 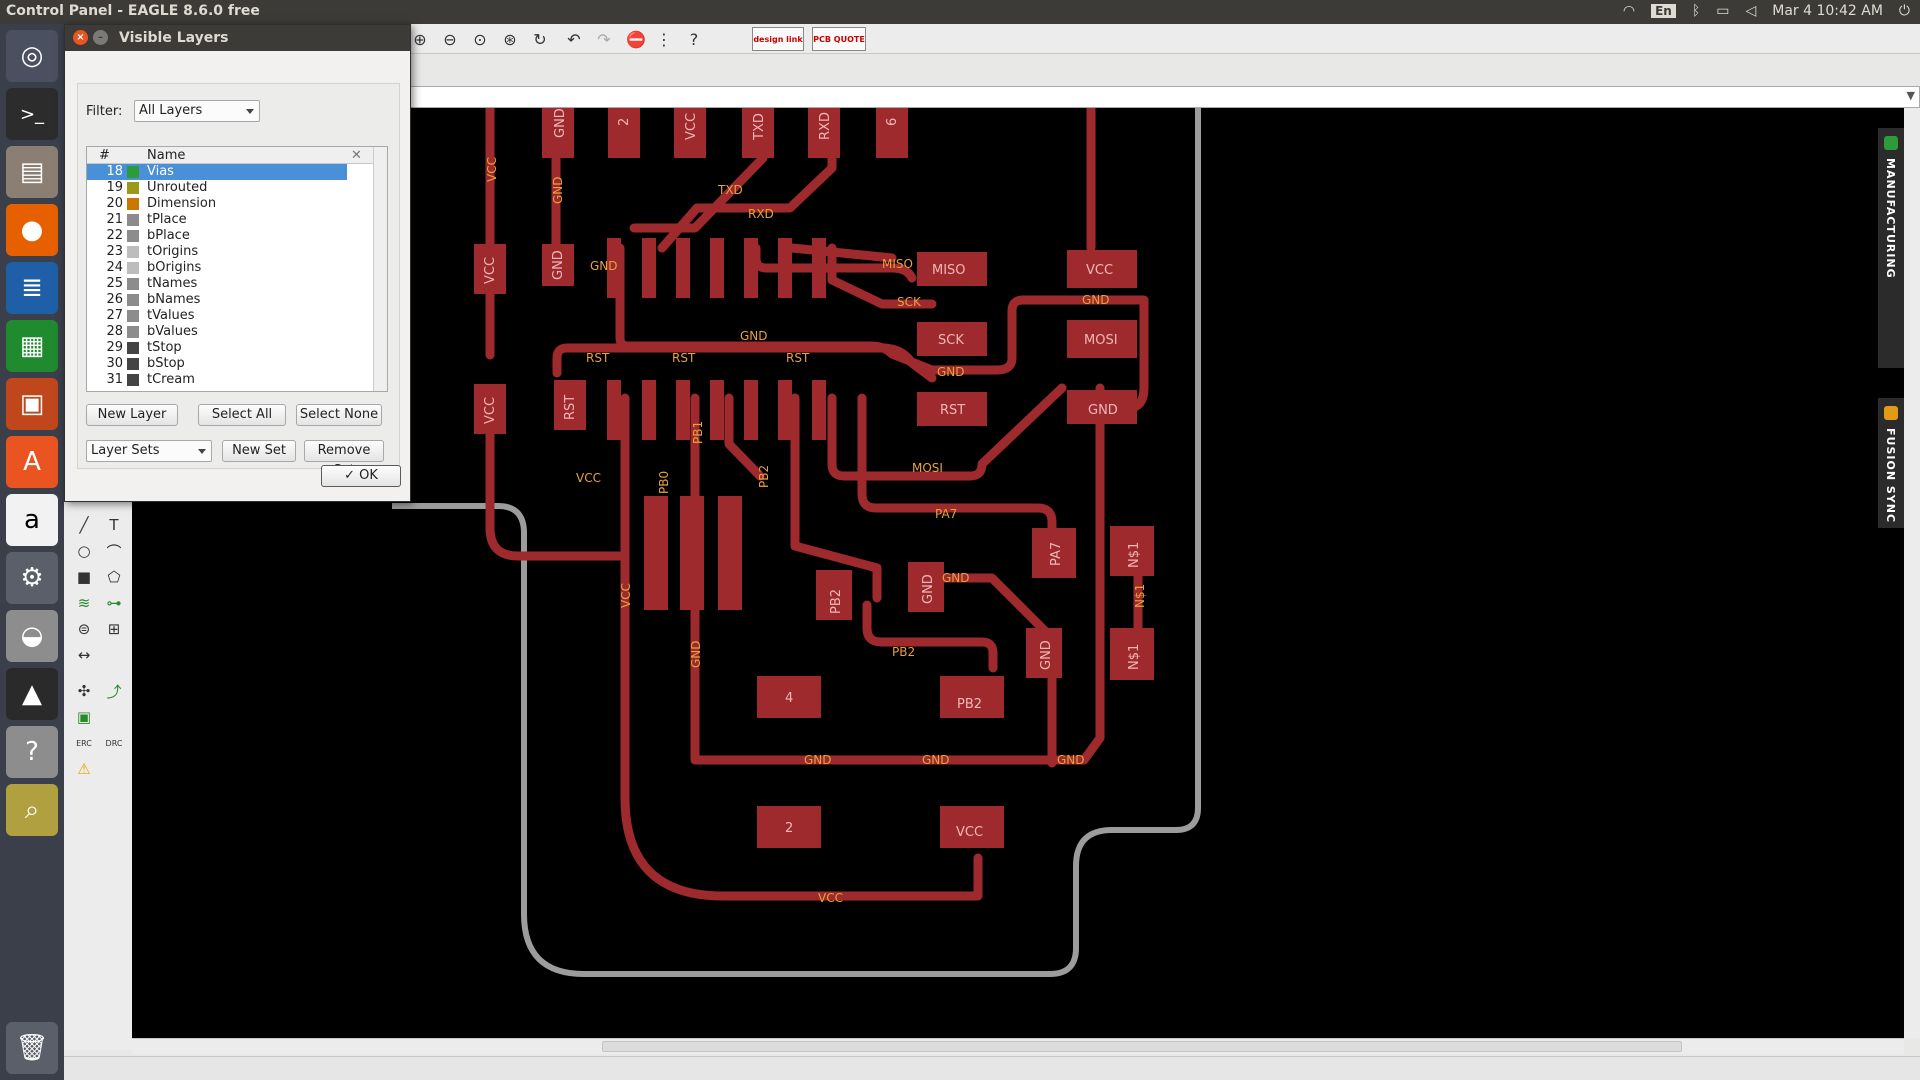 What do you see at coordinates (114, 363) in the screenshot?
I see `layer-number: 30` at bounding box center [114, 363].